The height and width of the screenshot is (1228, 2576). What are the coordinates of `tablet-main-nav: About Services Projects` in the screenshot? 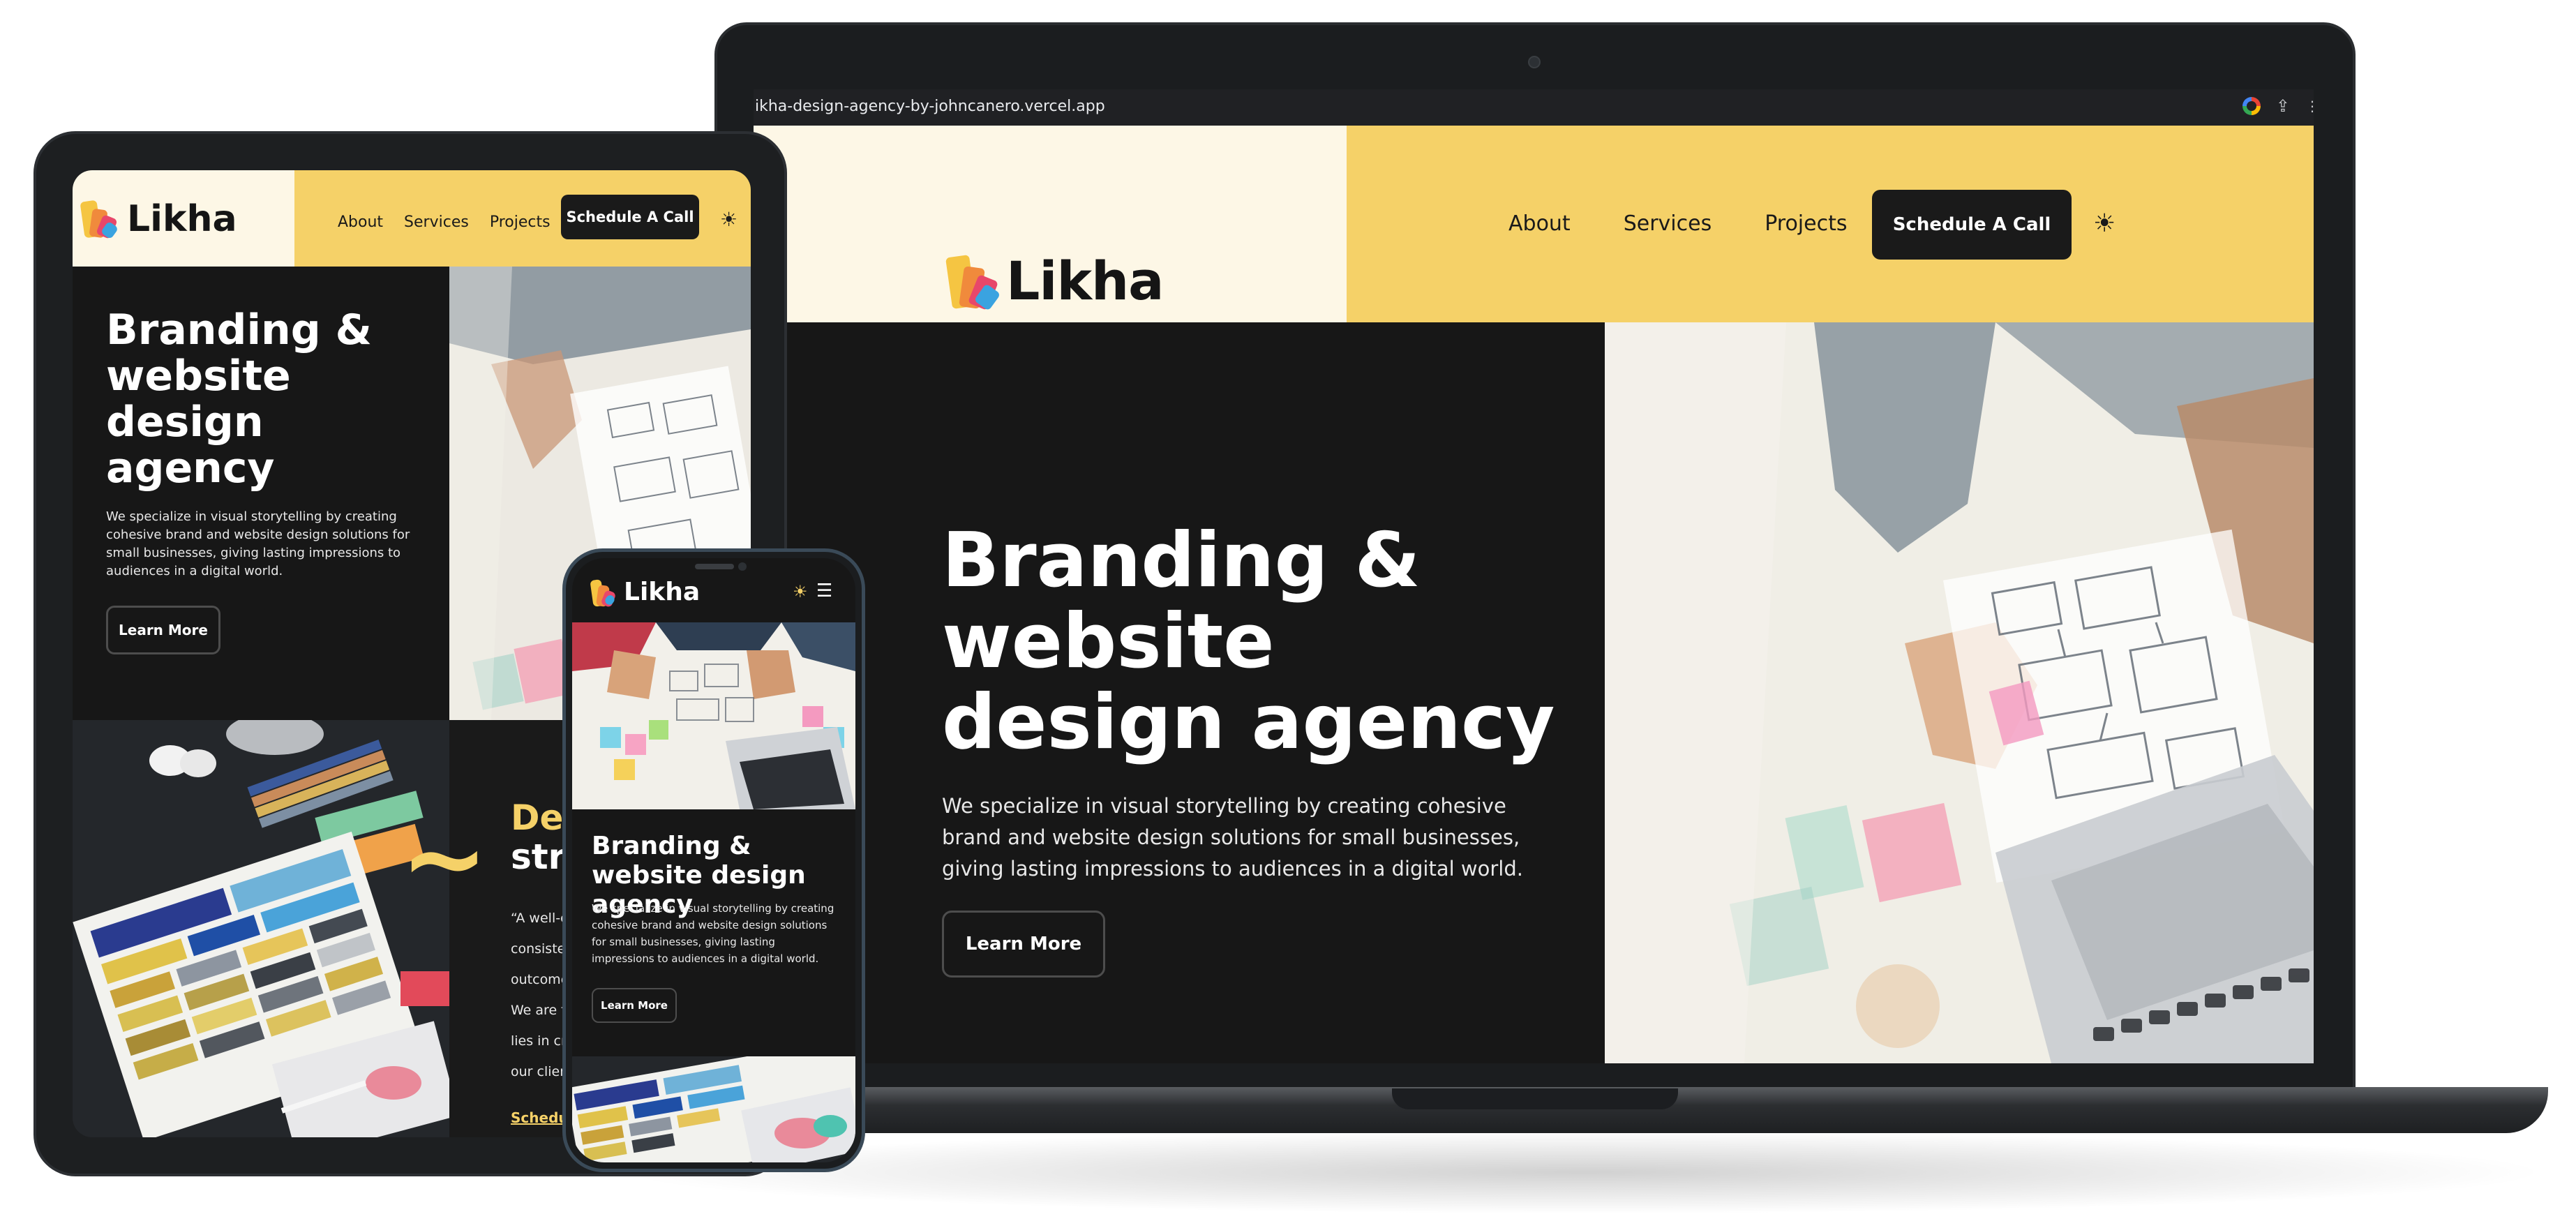 It's located at (454, 222).